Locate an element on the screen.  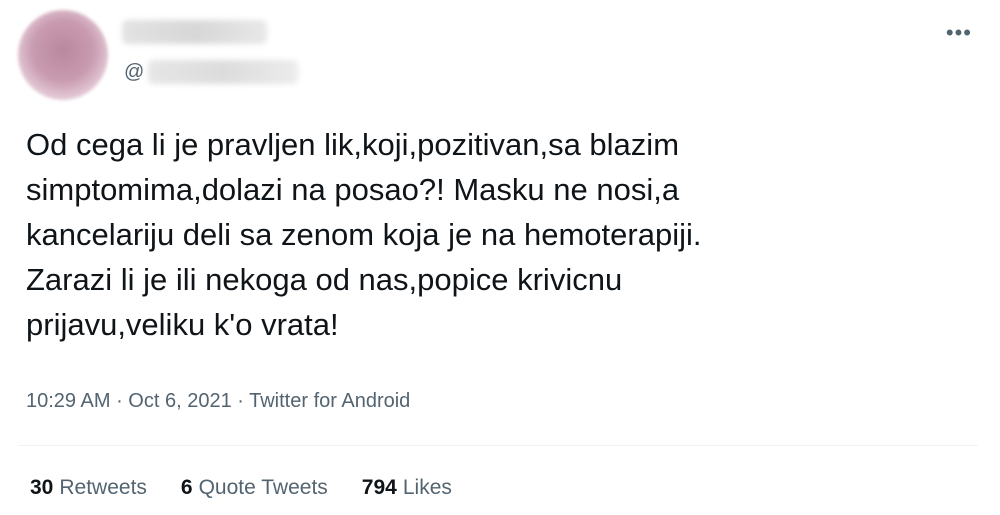
tweet-time: 10:29 AM is located at coordinates (68, 401).